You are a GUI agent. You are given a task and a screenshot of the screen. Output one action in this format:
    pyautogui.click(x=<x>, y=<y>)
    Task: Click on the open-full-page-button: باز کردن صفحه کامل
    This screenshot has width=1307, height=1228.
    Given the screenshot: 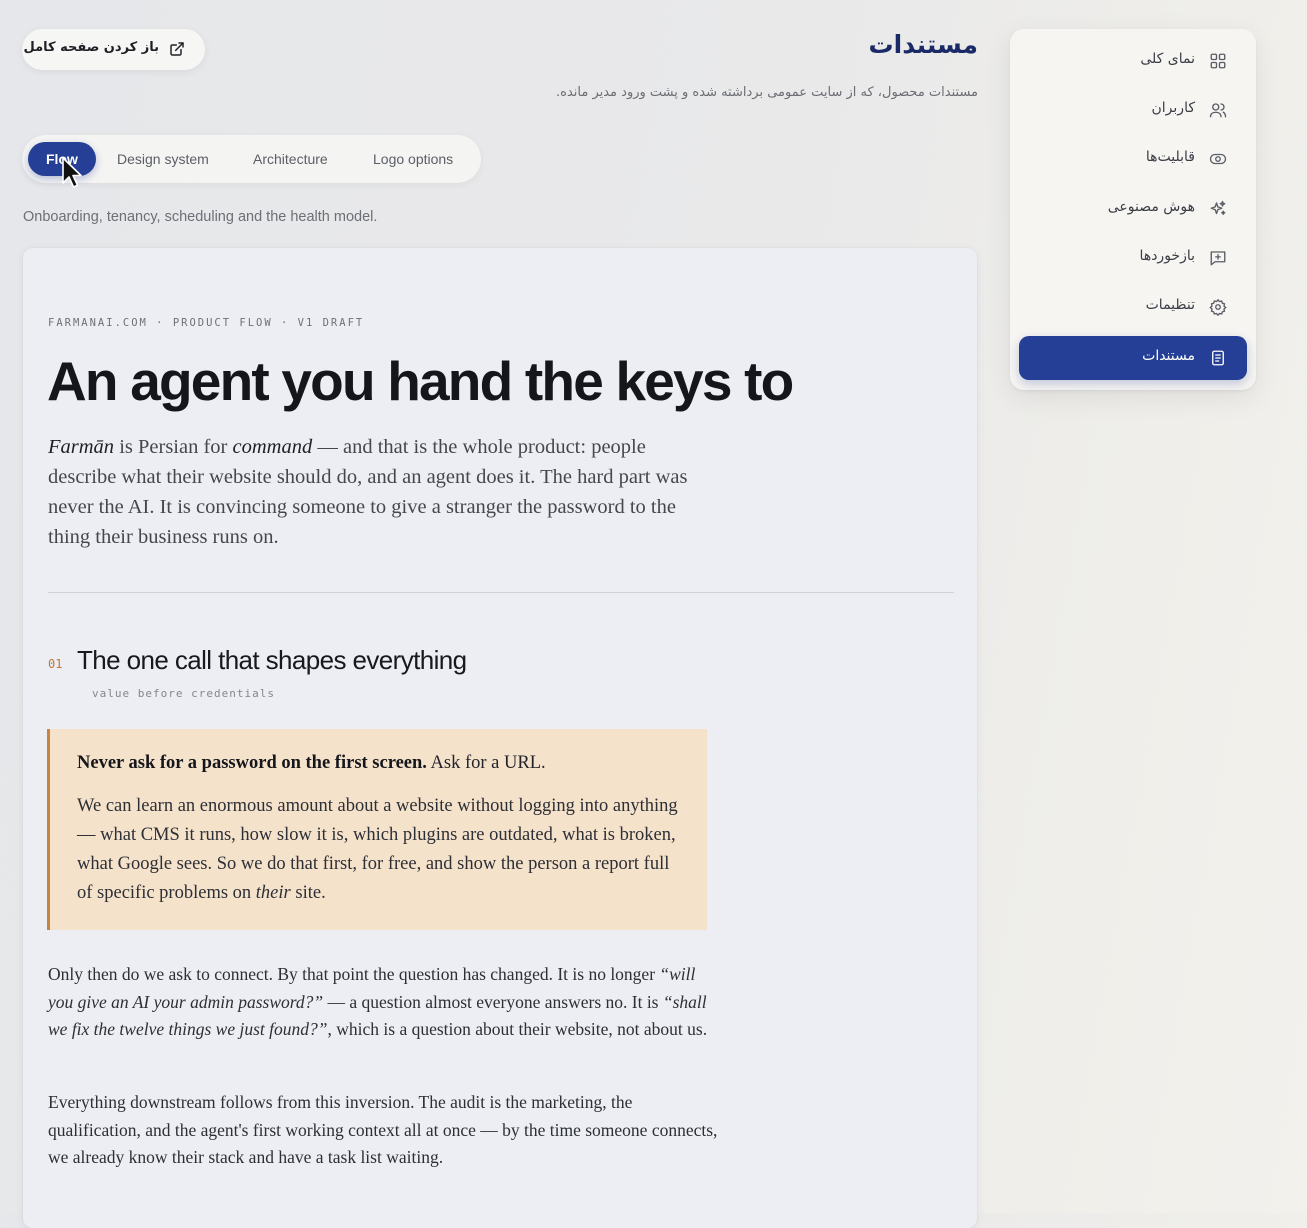 What is the action you would take?
    pyautogui.click(x=113, y=49)
    